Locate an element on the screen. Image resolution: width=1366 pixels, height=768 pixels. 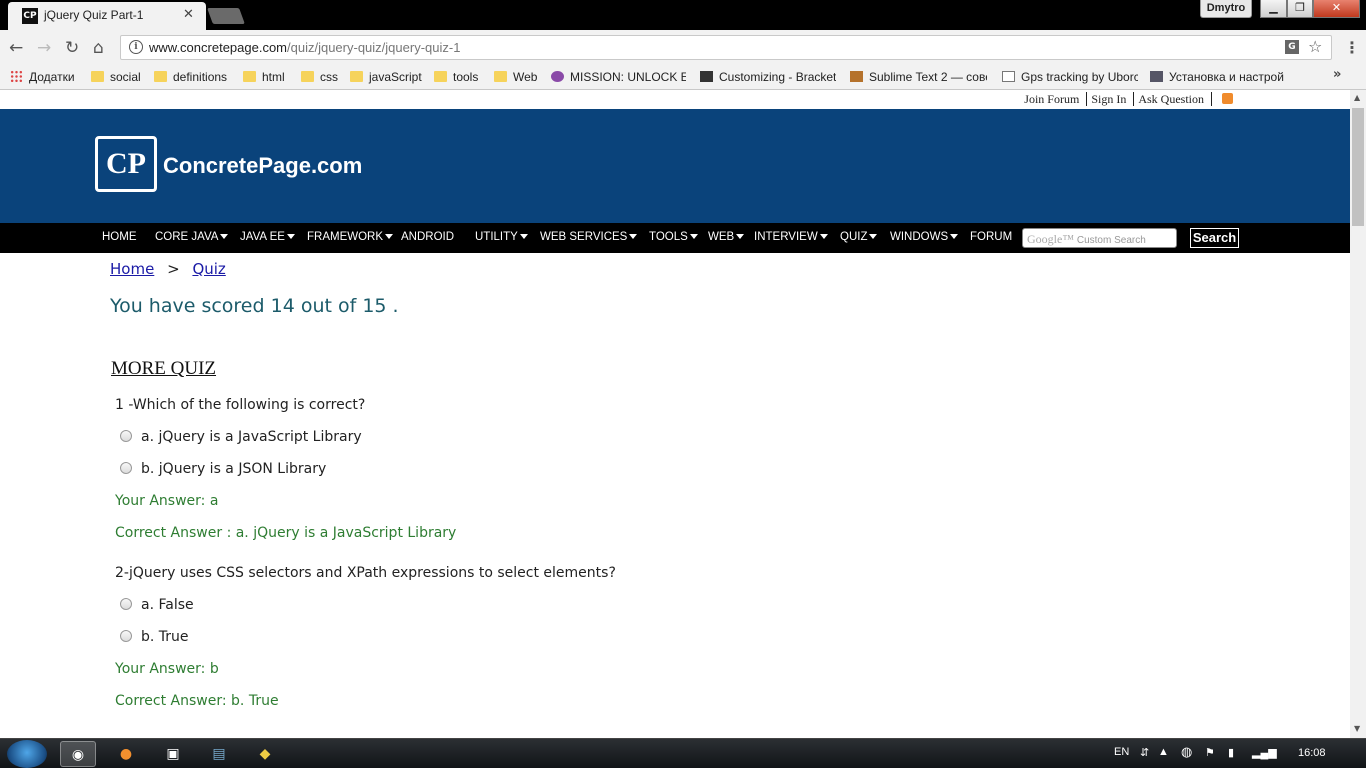
bookmark-link: Gps tracking by Uborc is located at coordinates (1070, 77).